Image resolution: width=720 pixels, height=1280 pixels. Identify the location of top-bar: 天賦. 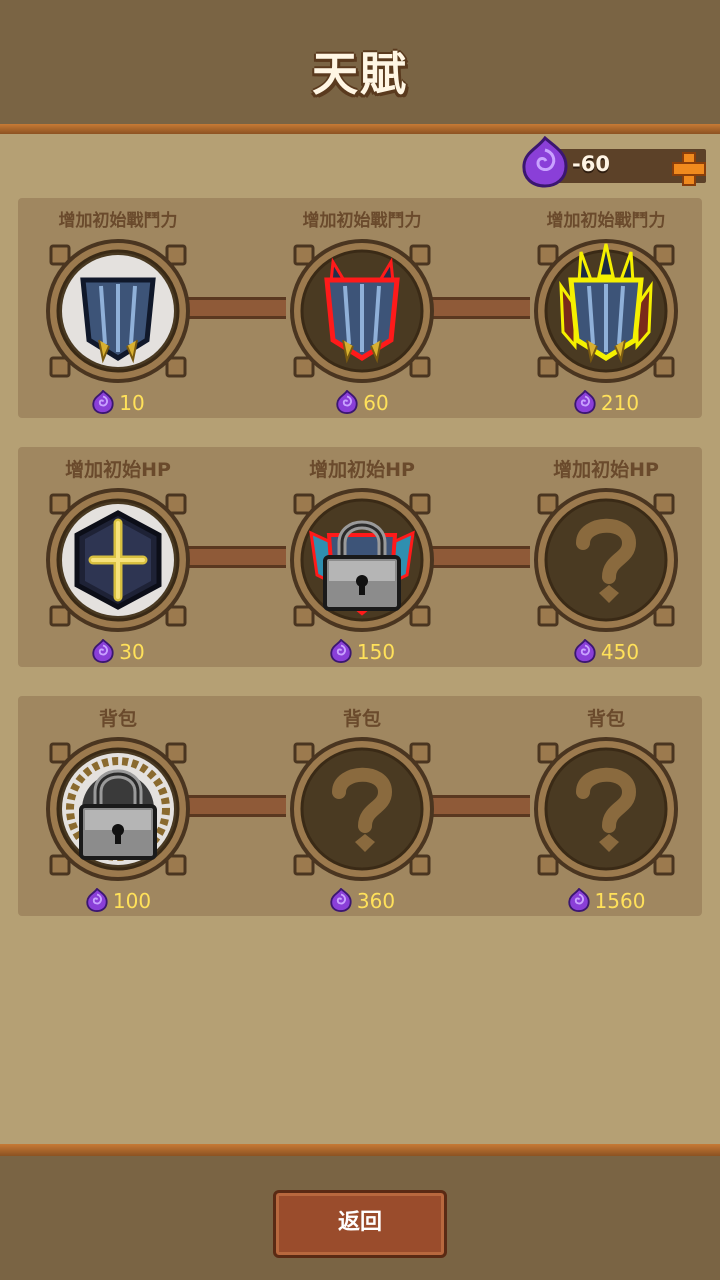
(360, 62).